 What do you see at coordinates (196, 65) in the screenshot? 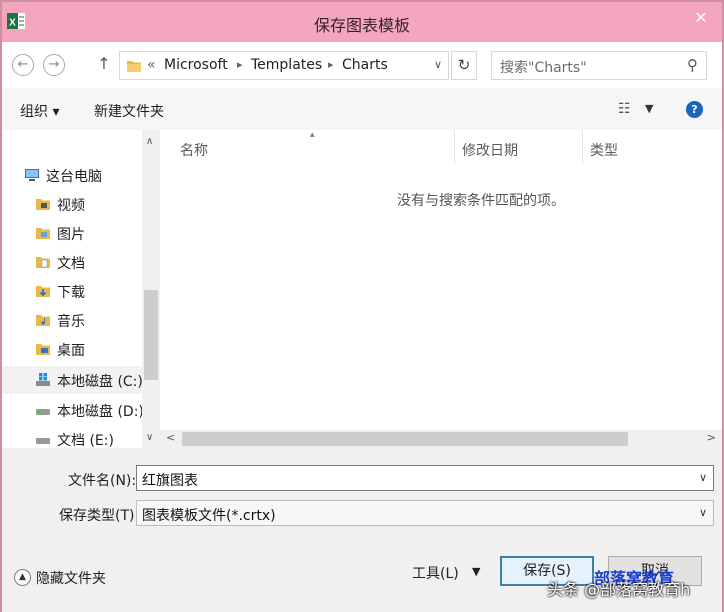
I see `breadcrumb-microsoft: Microsoft` at bounding box center [196, 65].